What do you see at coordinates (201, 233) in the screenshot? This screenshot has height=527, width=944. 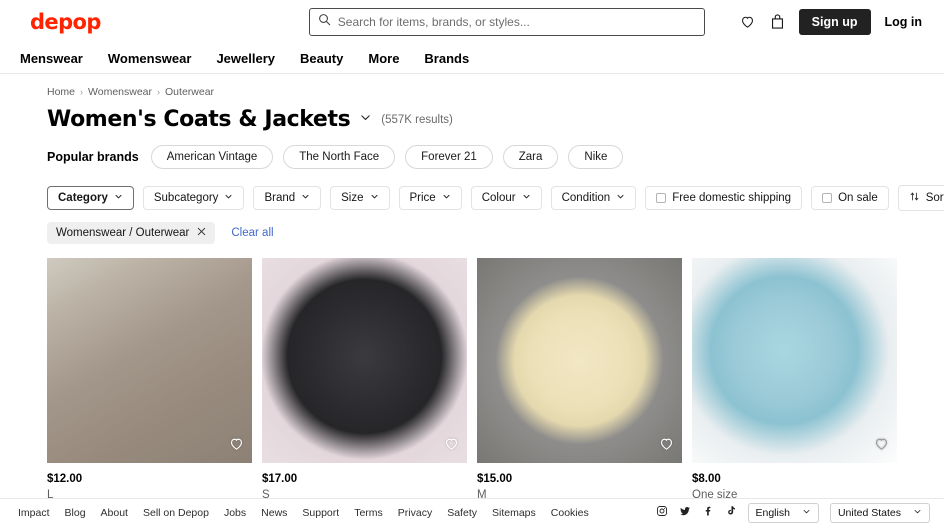 I see `close-icon` at bounding box center [201, 233].